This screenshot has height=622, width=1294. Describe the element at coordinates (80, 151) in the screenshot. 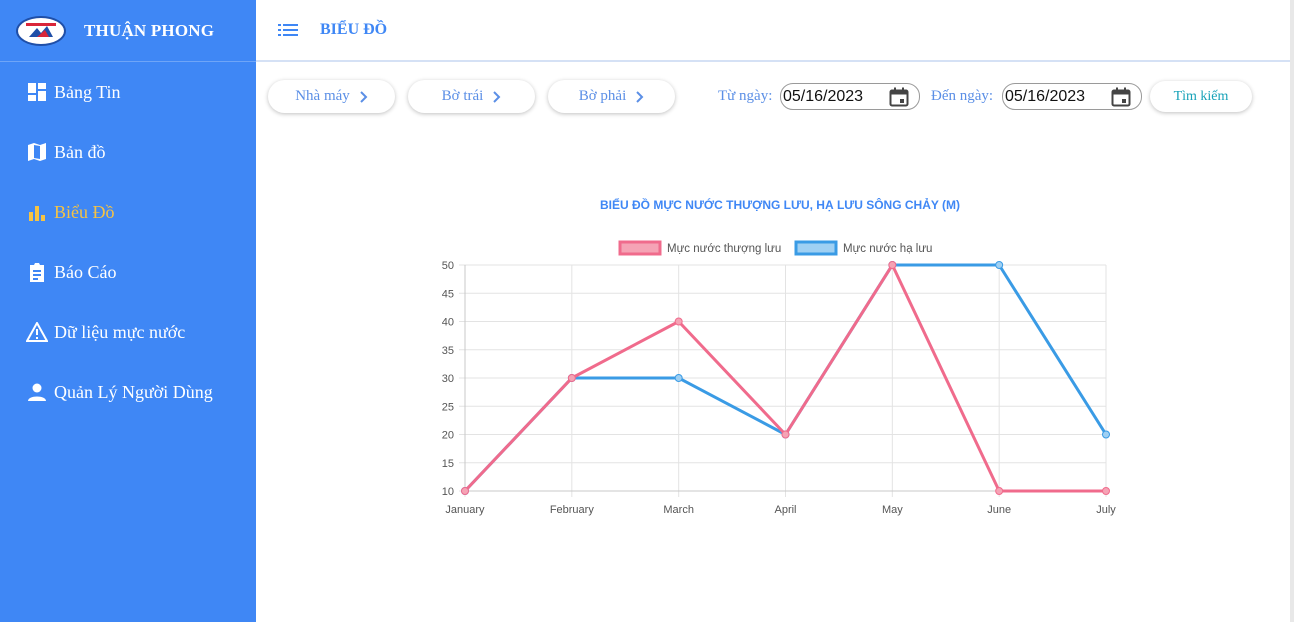

I see `sidebar-item-label: Bản đồ` at that location.